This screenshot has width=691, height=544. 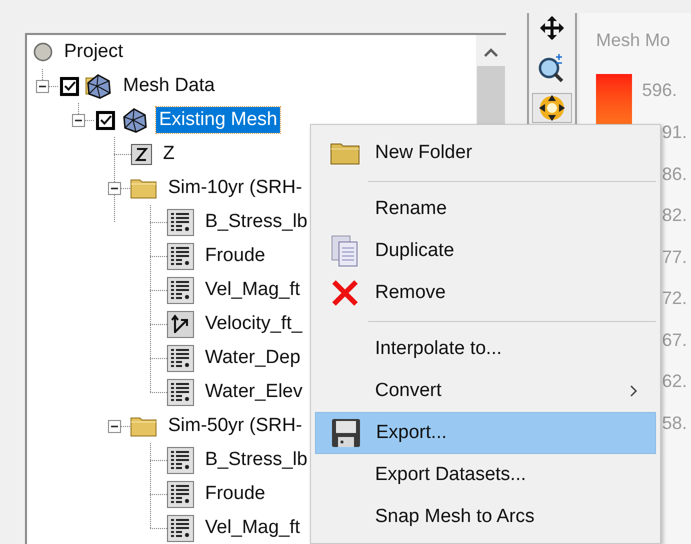 What do you see at coordinates (218, 120) in the screenshot?
I see `tree-item: Existing Mesh` at bounding box center [218, 120].